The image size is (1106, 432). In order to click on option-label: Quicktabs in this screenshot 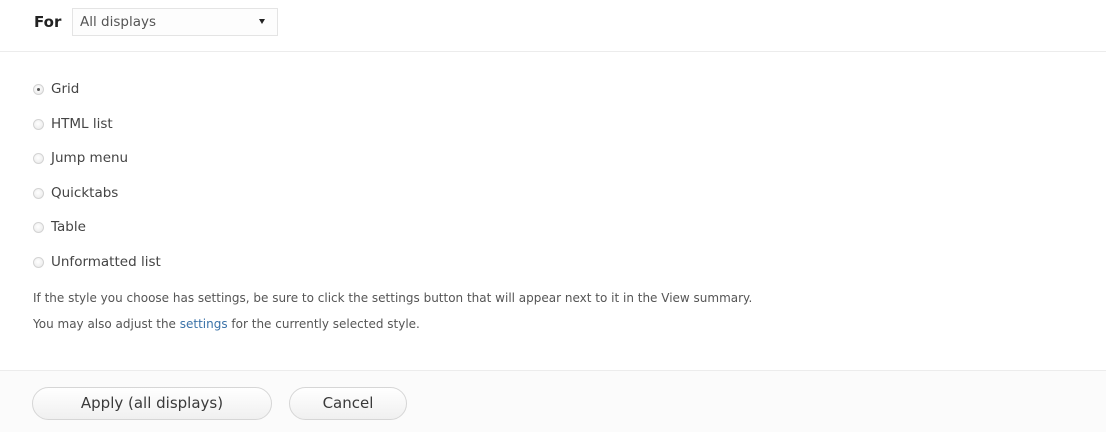, I will do `click(85, 192)`.